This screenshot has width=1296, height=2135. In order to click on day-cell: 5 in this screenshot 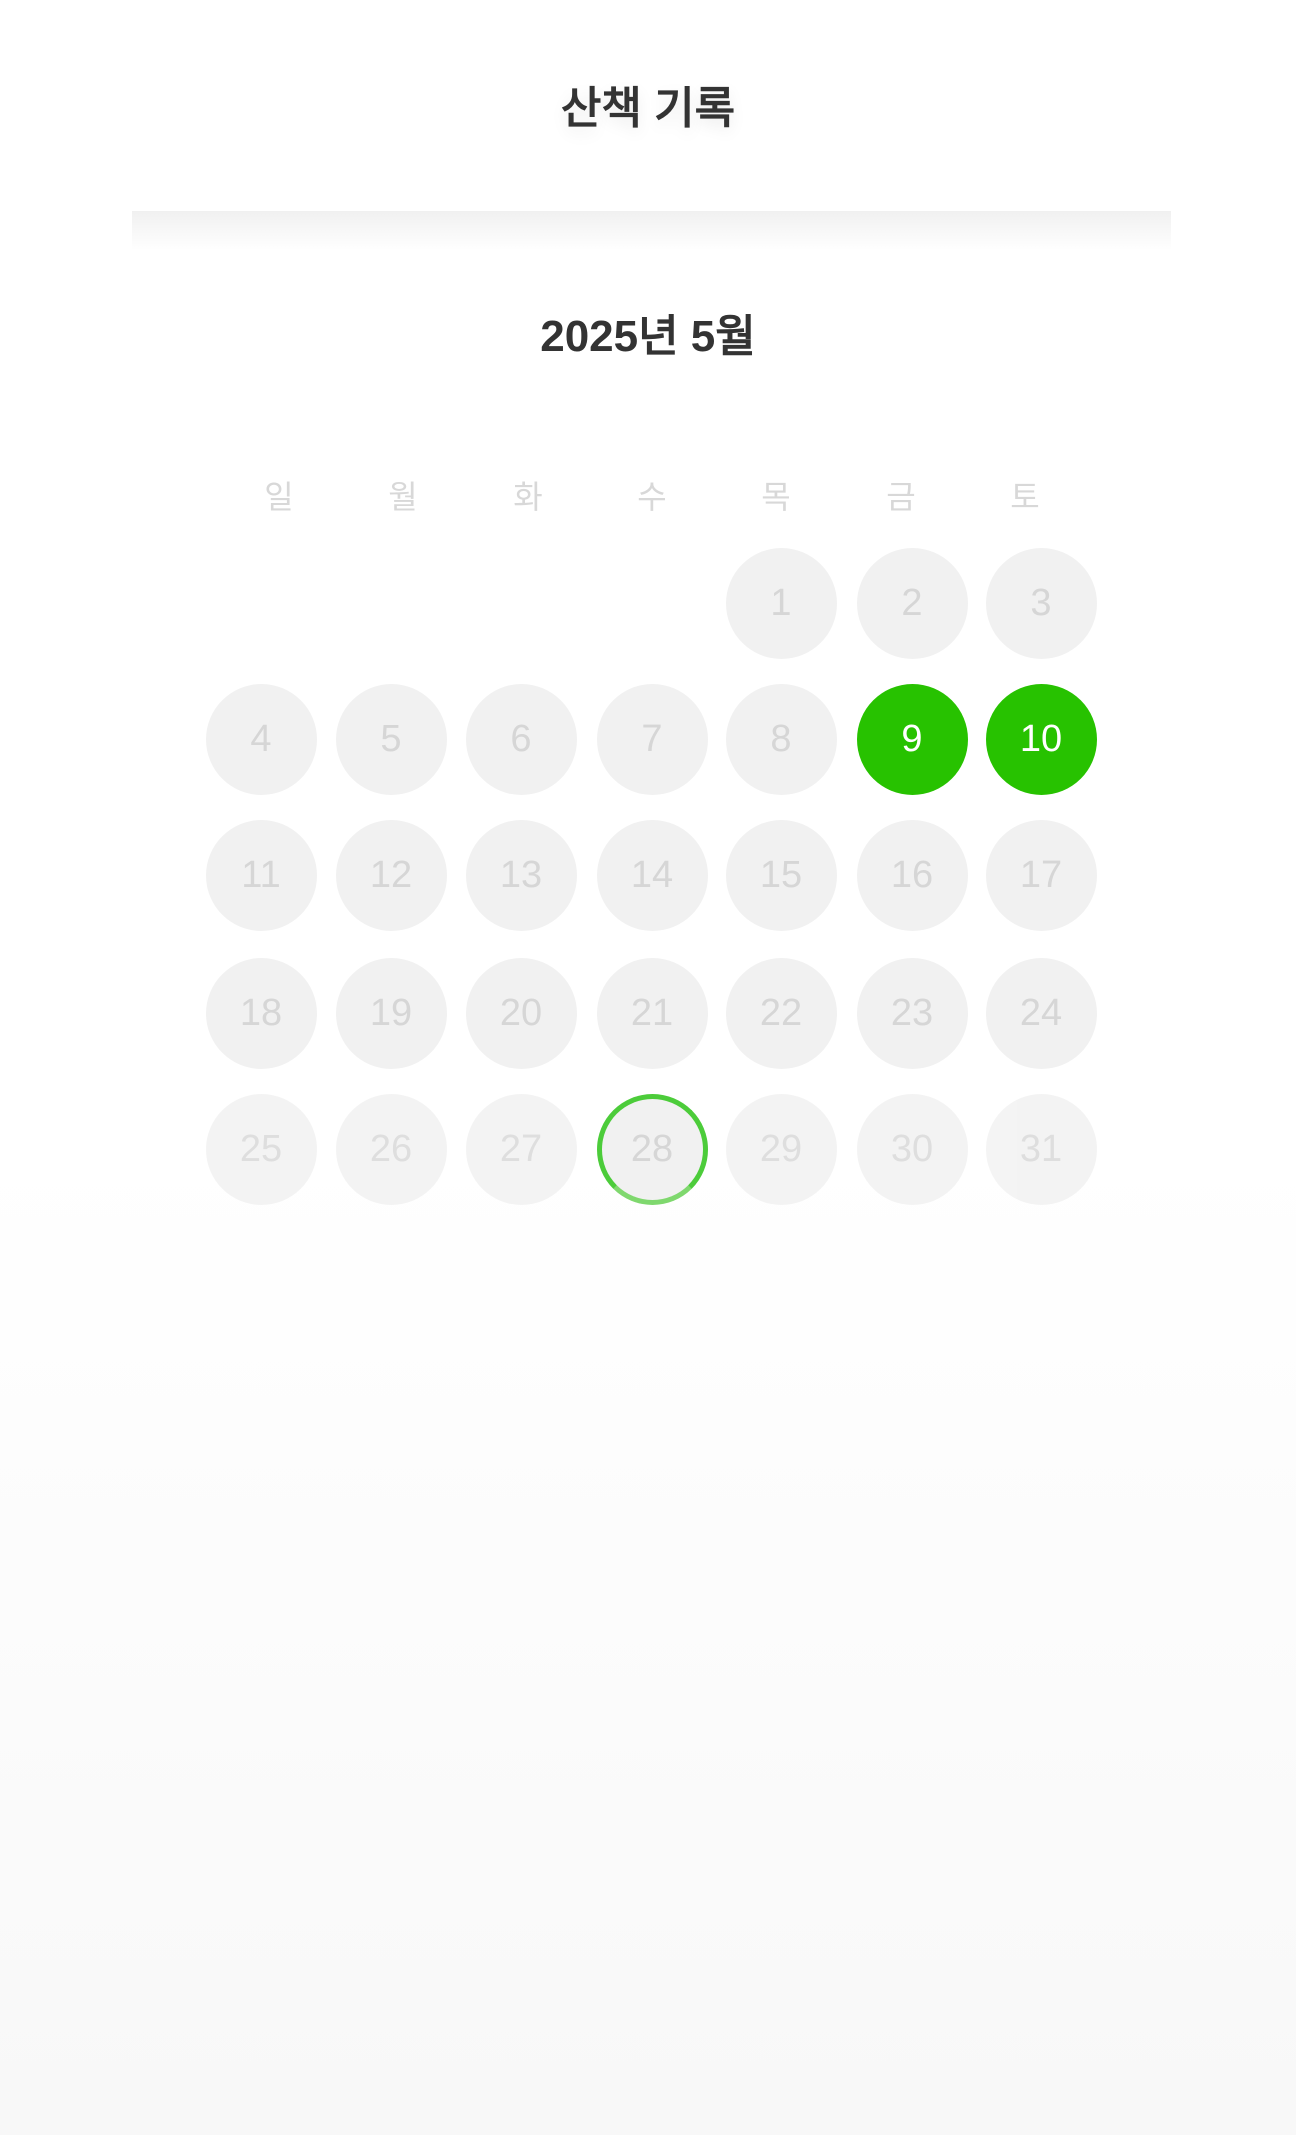, I will do `click(391, 739)`.